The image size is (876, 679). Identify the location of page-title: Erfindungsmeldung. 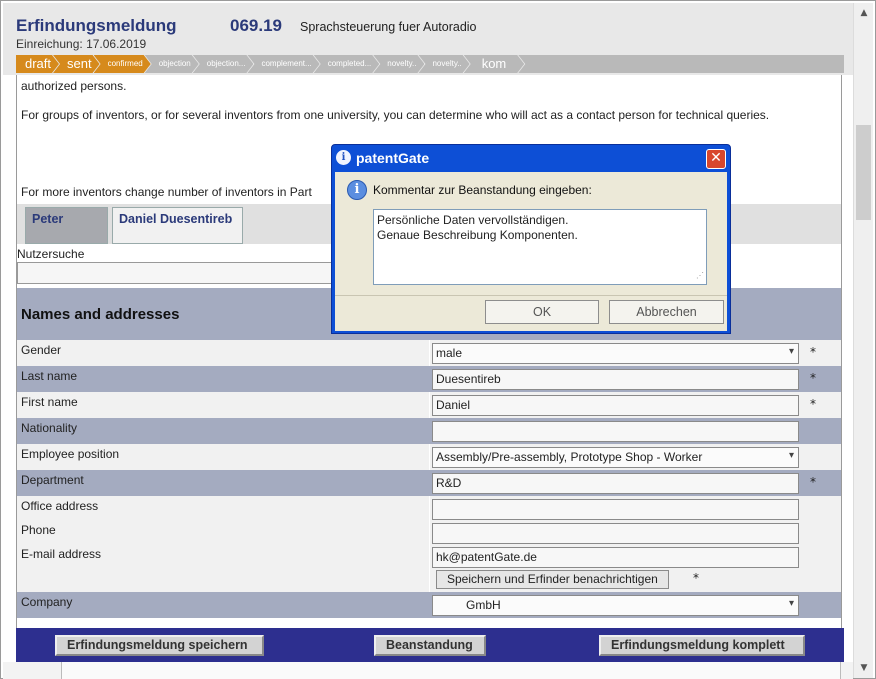
(96, 25).